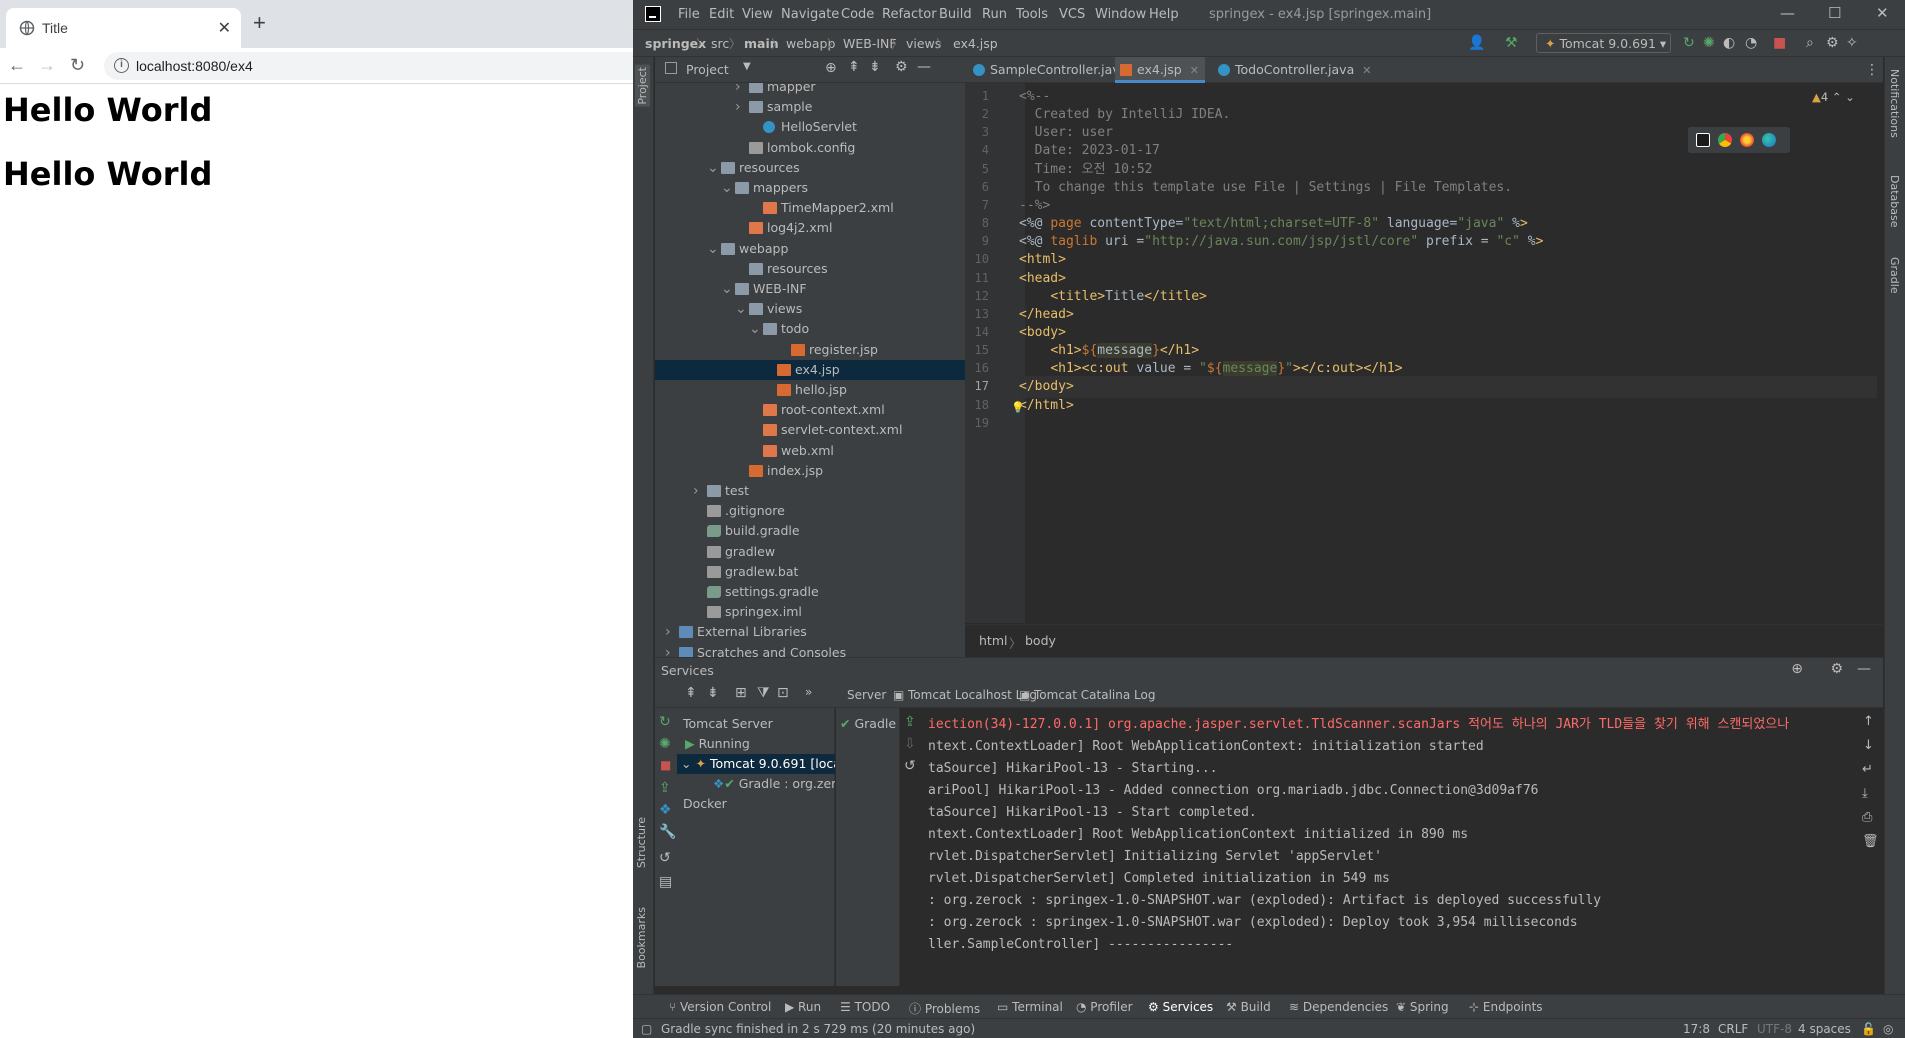 Image resolution: width=1905 pixels, height=1038 pixels. What do you see at coordinates (1870, 841) in the screenshot?
I see `trash-icon: 🗑` at bounding box center [1870, 841].